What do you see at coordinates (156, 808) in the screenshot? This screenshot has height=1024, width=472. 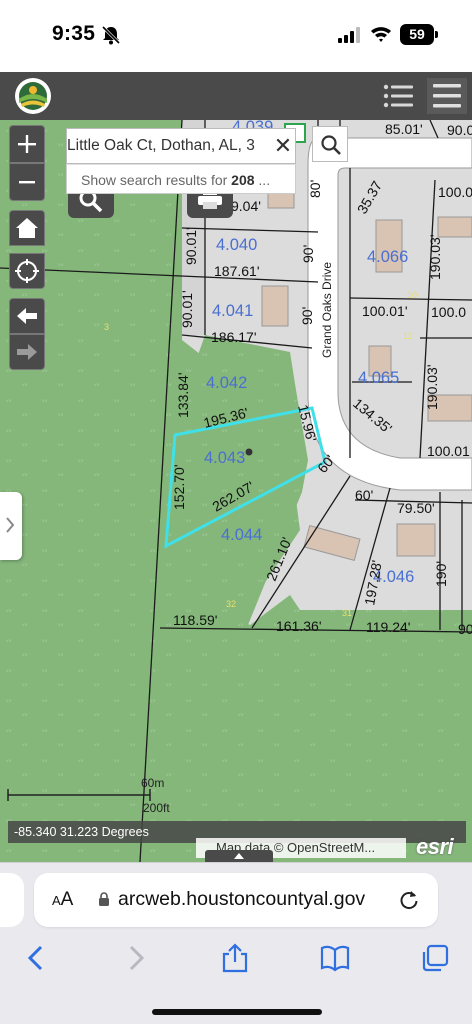 I see `scale-imperial: 200ft` at bounding box center [156, 808].